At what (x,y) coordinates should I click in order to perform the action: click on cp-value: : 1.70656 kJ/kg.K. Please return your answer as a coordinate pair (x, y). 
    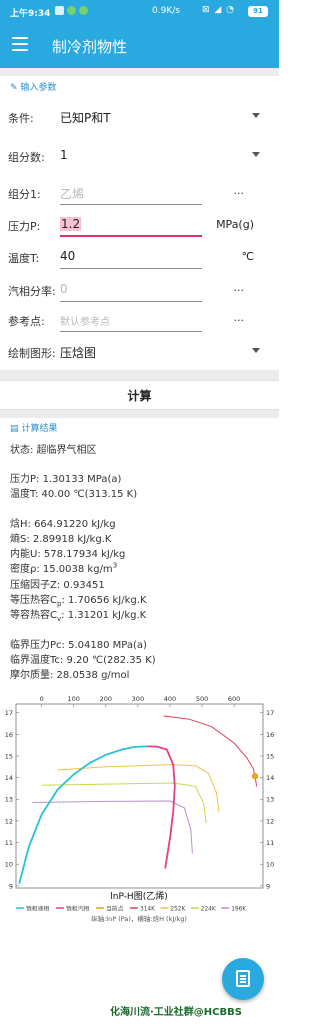
    Looking at the image, I should click on (104, 600).